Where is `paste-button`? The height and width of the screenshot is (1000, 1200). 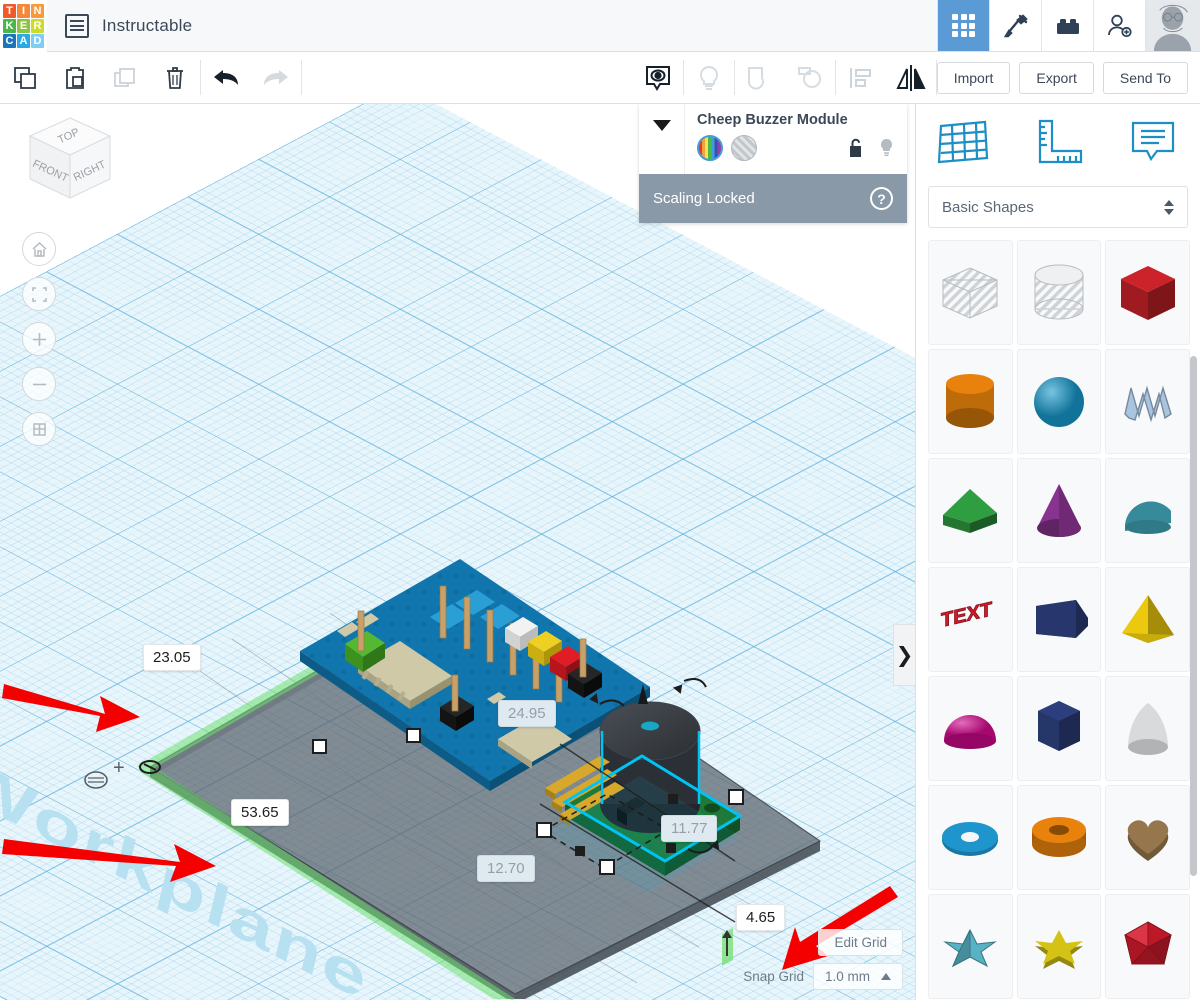
paste-button is located at coordinates (75, 77).